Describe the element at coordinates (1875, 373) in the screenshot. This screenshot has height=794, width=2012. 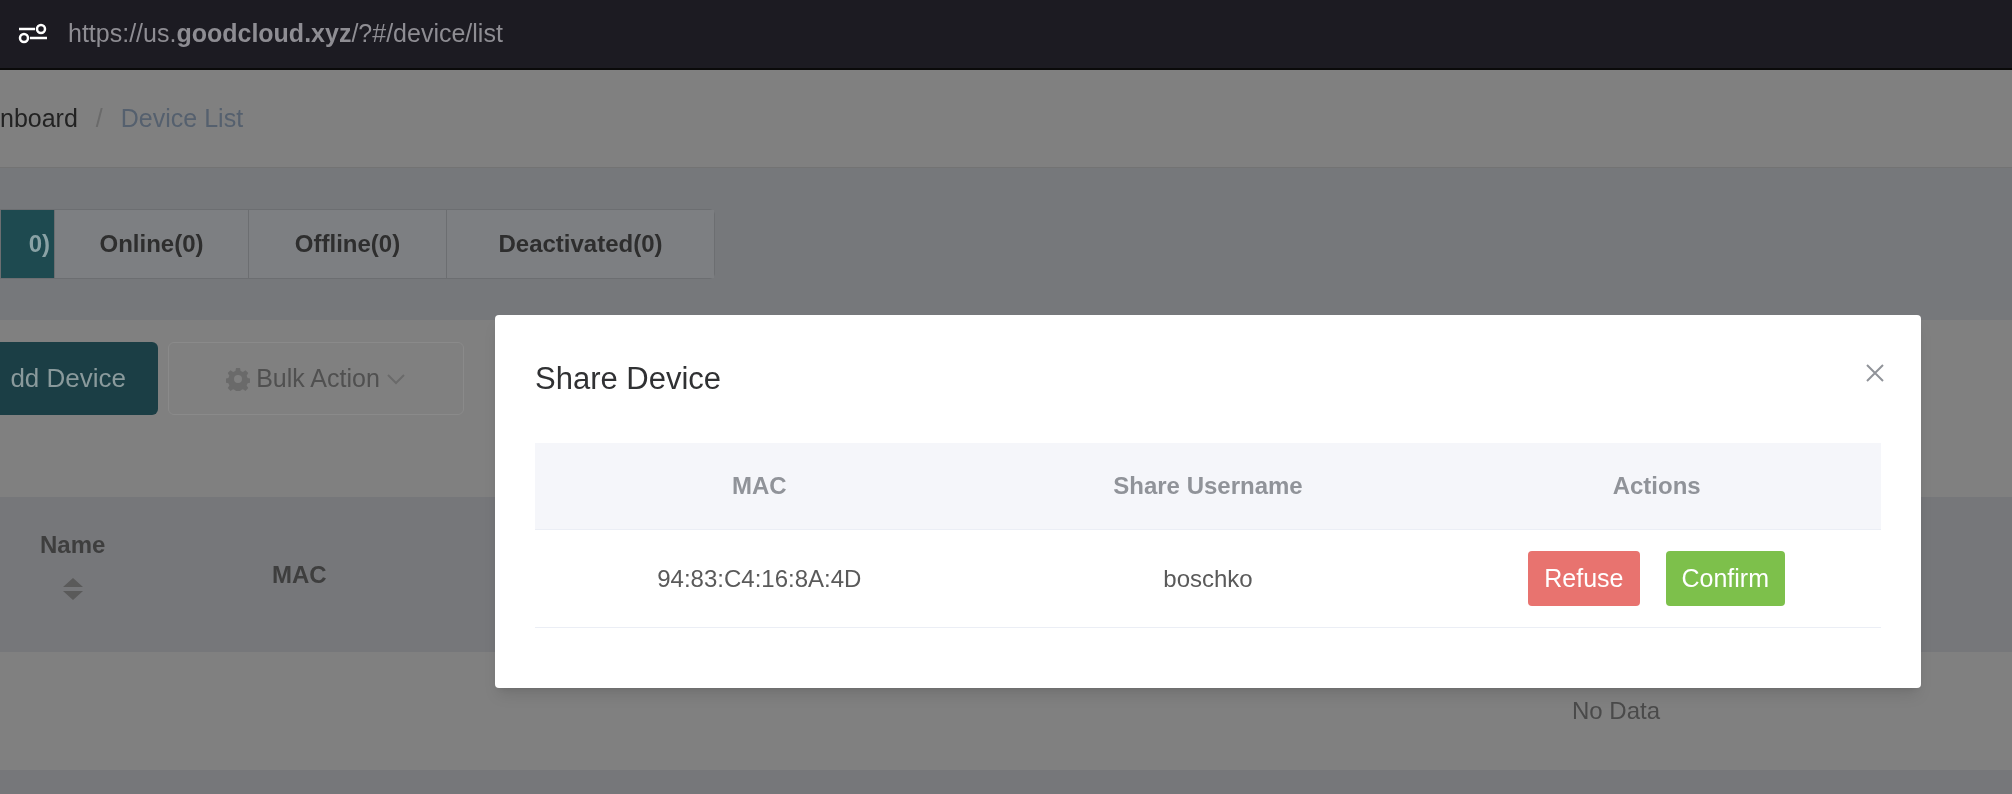
I see `close-icon` at that location.